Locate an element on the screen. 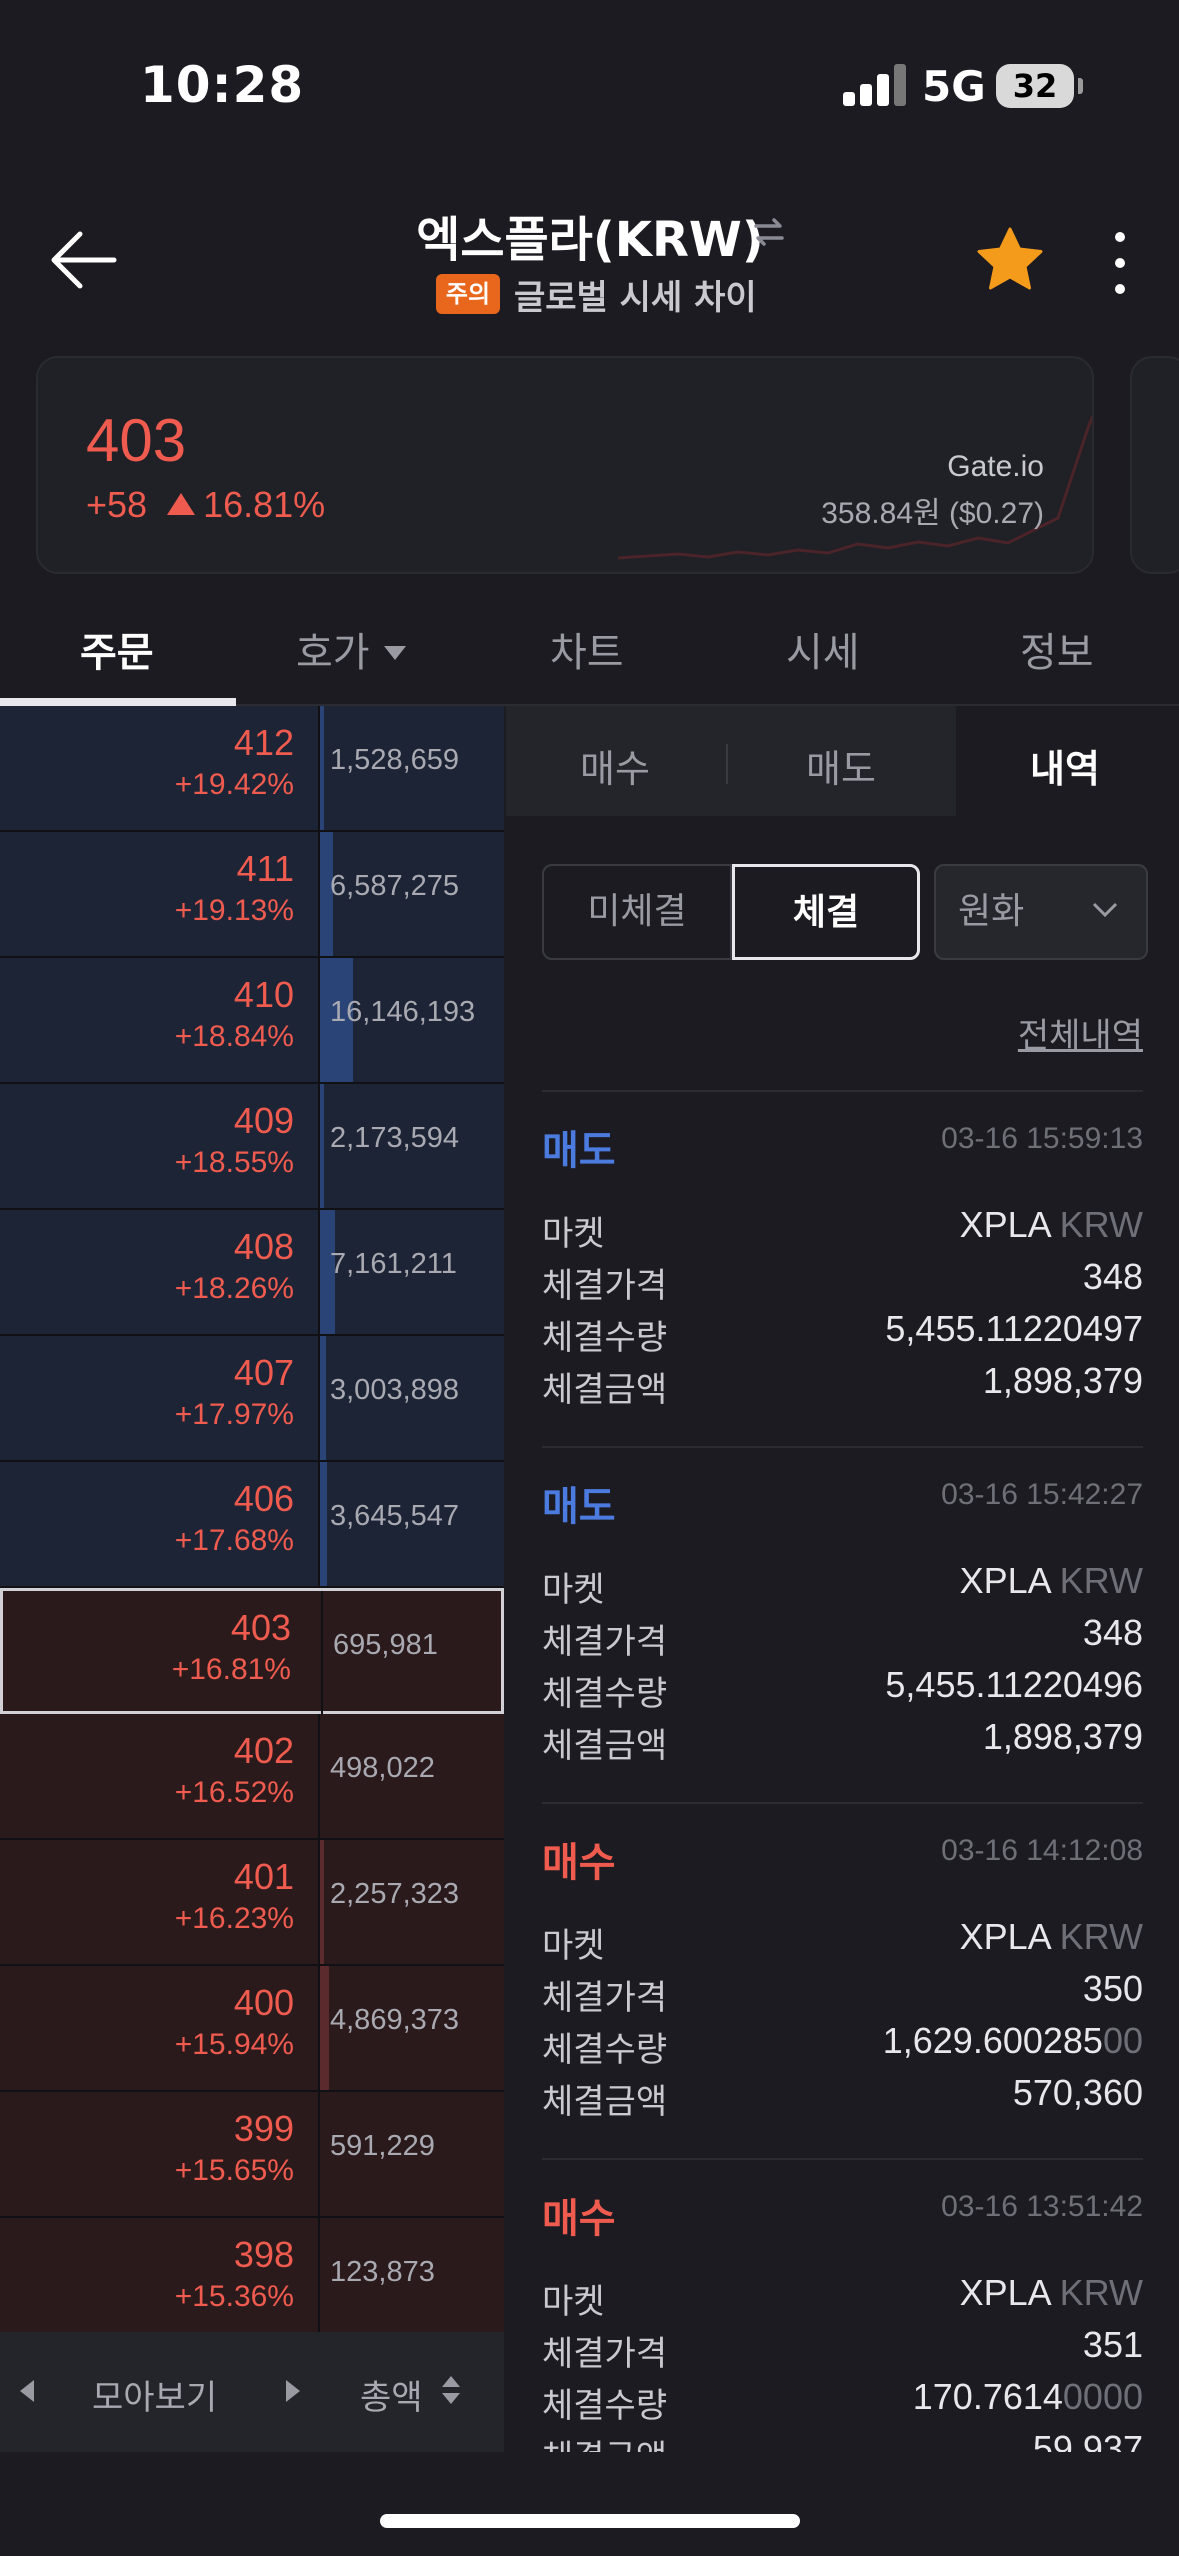  segment-history: 내역 is located at coordinates (1065, 765).